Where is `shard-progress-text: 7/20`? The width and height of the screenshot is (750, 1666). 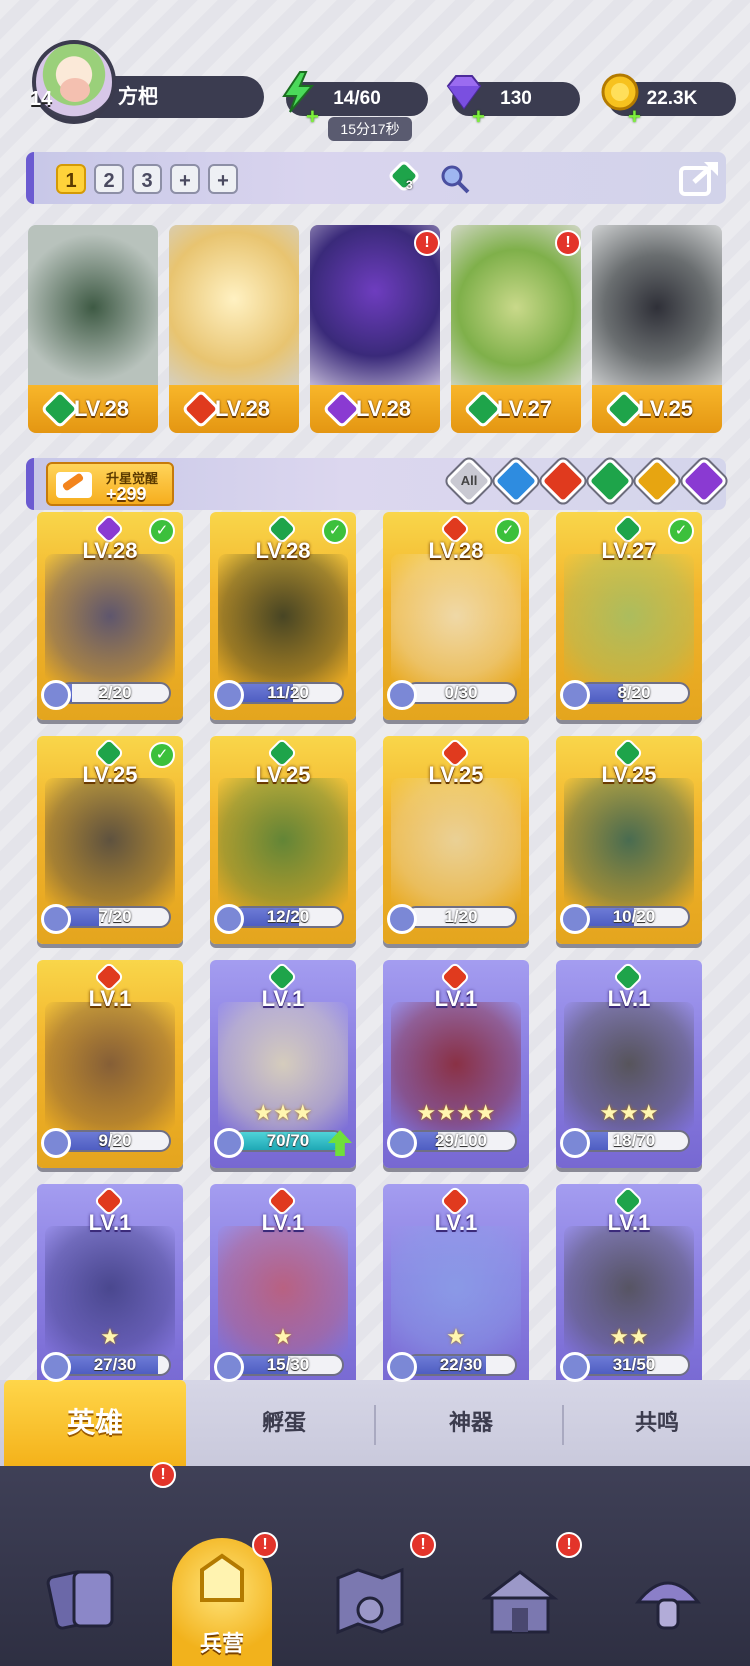
shard-progress-text: 7/20 is located at coordinates (115, 916).